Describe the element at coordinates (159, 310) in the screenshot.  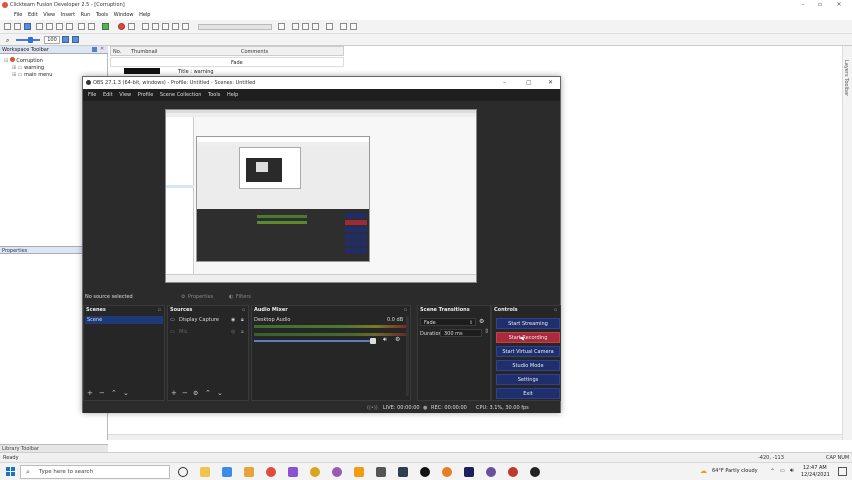
I see `scenes-dock-float-icon: ▫` at that location.